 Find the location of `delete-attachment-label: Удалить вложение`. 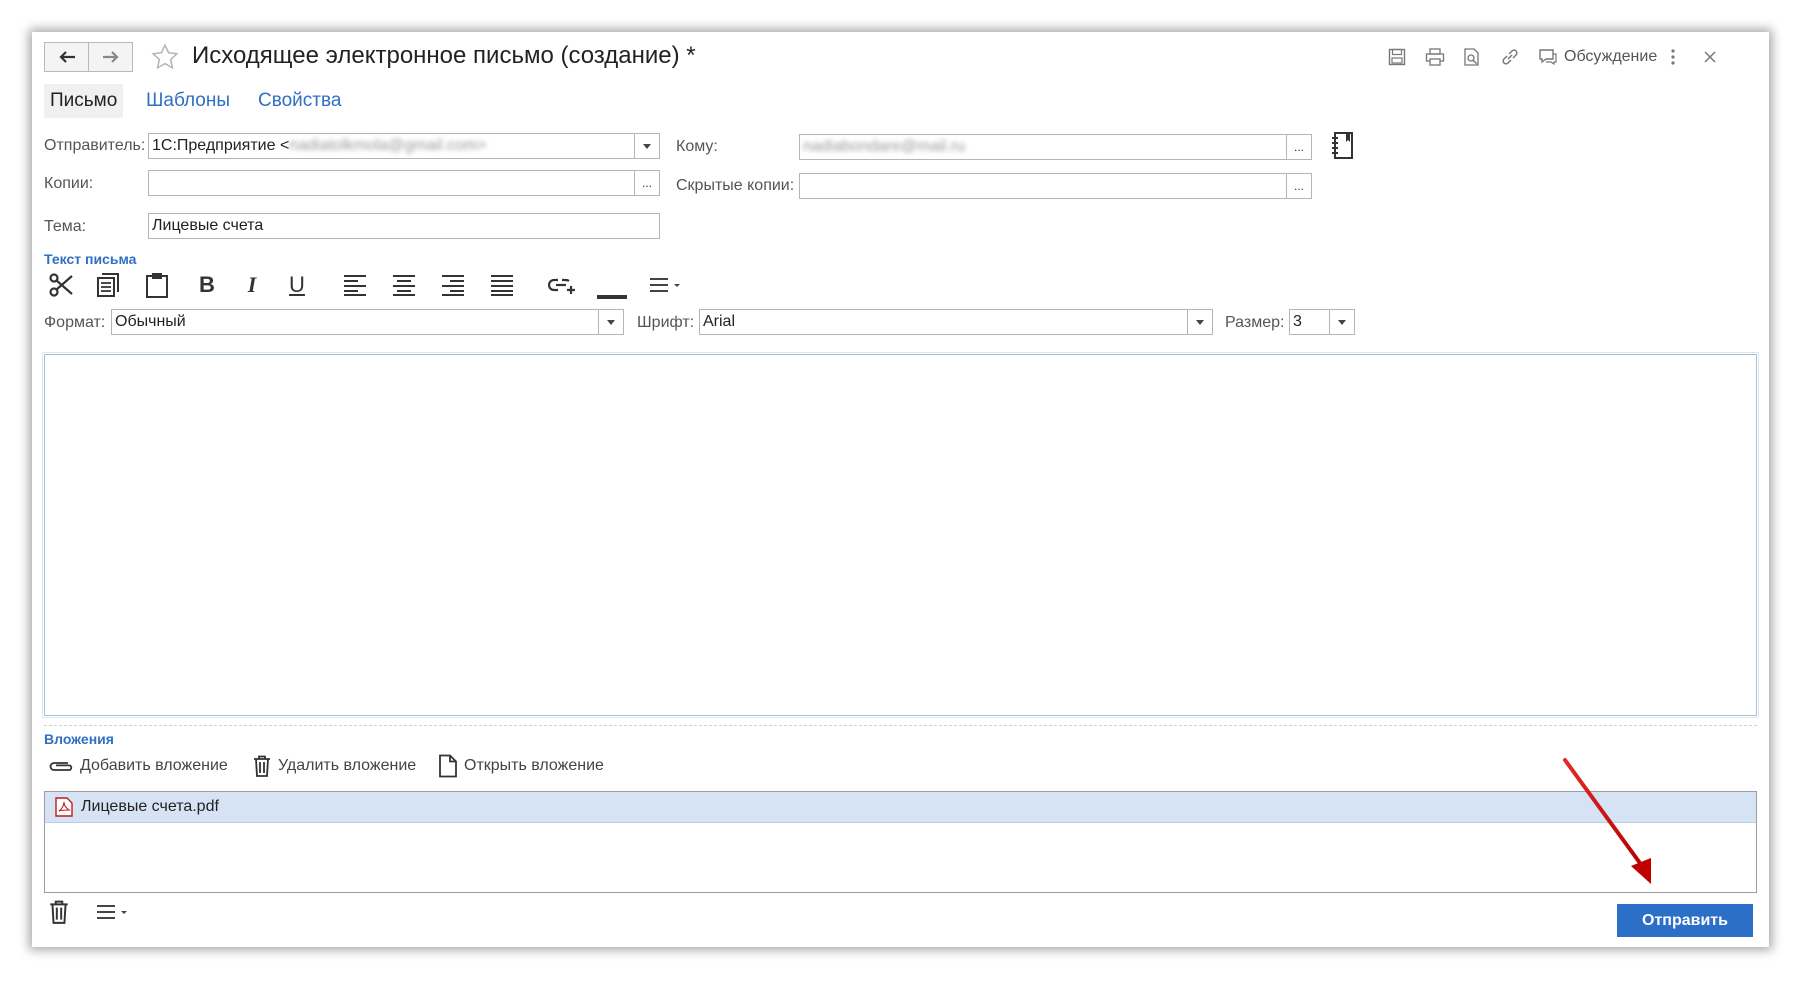

delete-attachment-label: Удалить вложение is located at coordinates (347, 765).